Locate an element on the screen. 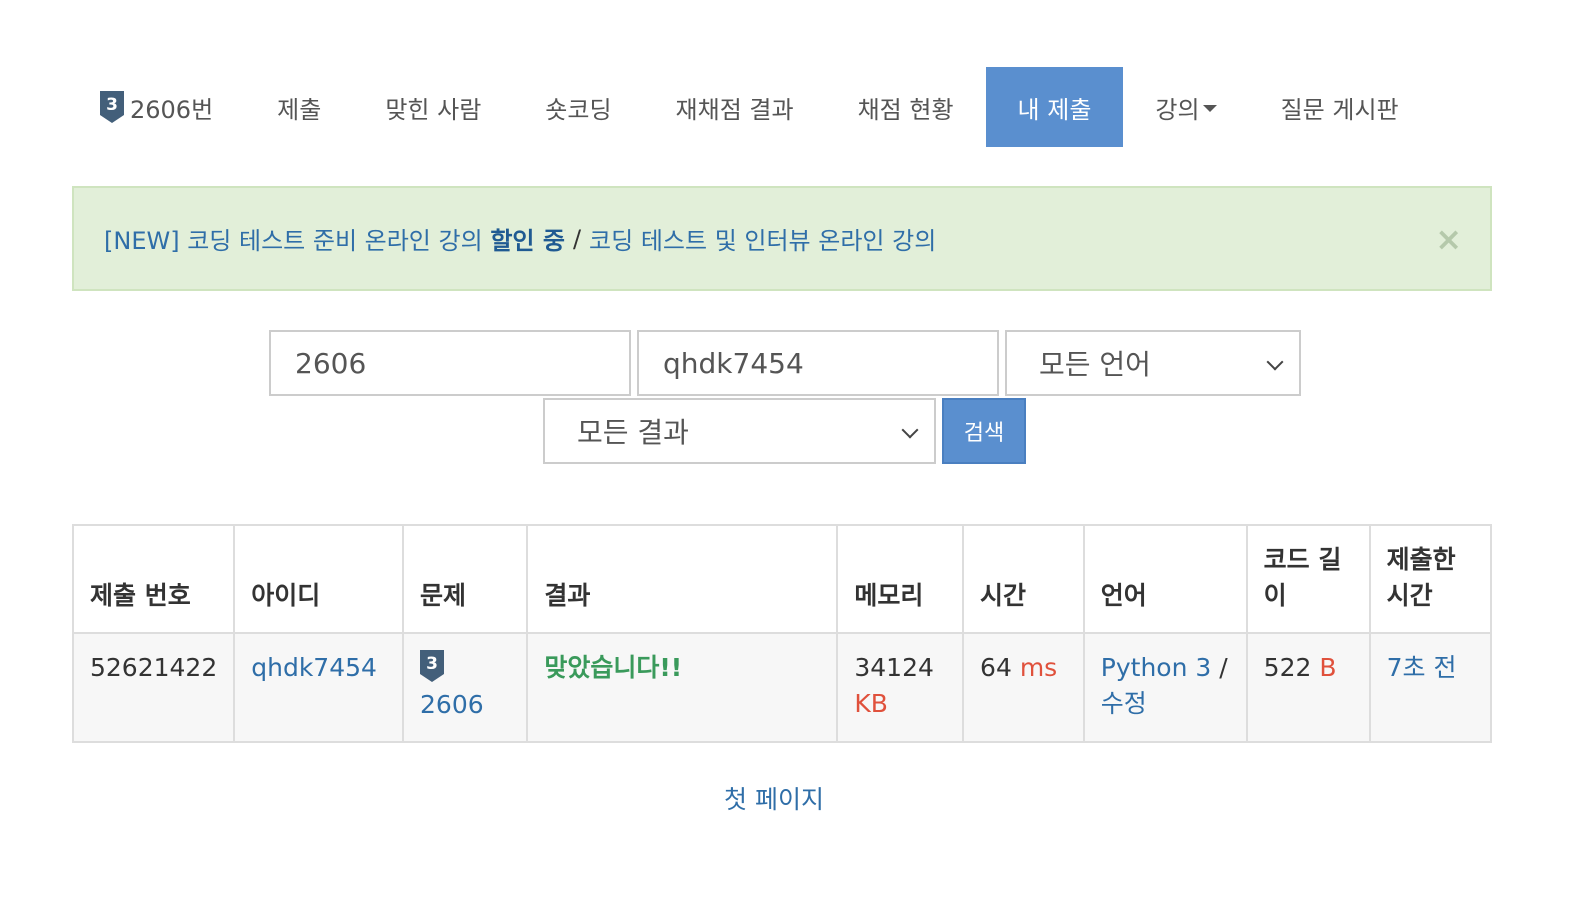 This screenshot has height=898, width=1590. memory-unit: KB is located at coordinates (871, 703).